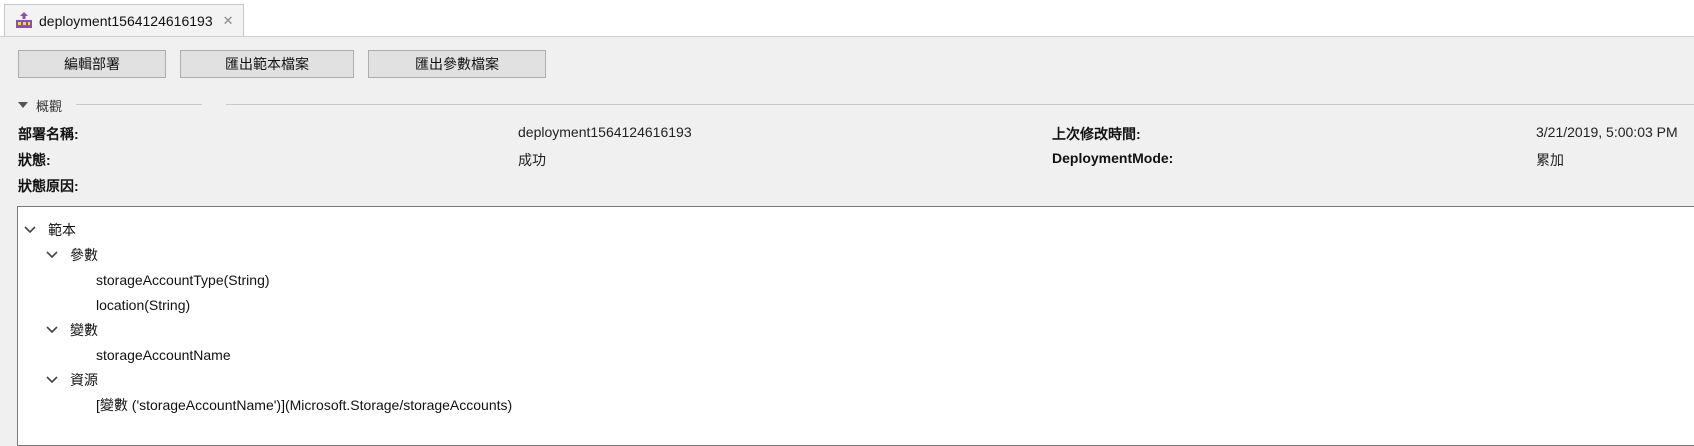 The width and height of the screenshot is (1694, 446). What do you see at coordinates (92, 64) in the screenshot?
I see `edit-deployment-button: 編輯部署` at bounding box center [92, 64].